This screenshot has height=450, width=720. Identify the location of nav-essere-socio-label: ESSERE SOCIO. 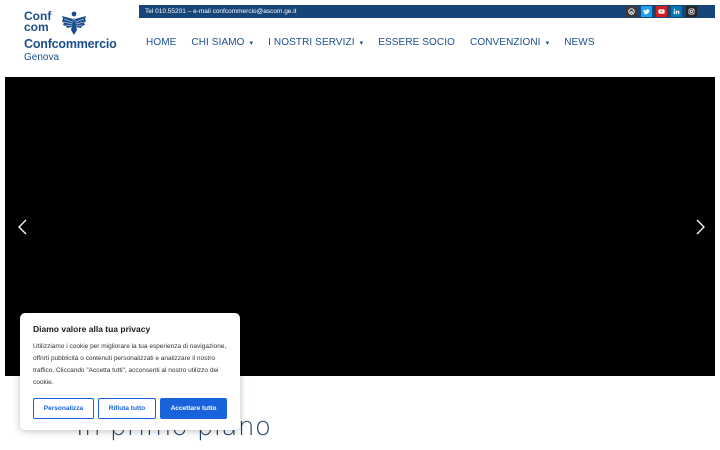
(417, 42).